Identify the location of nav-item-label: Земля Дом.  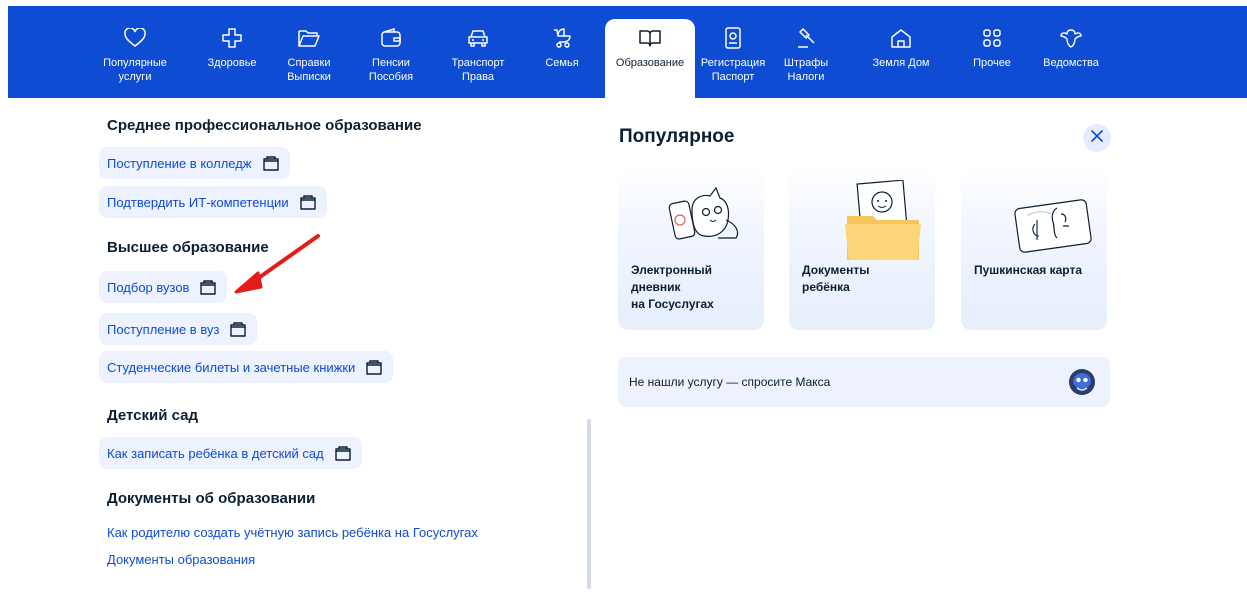
(901, 63).